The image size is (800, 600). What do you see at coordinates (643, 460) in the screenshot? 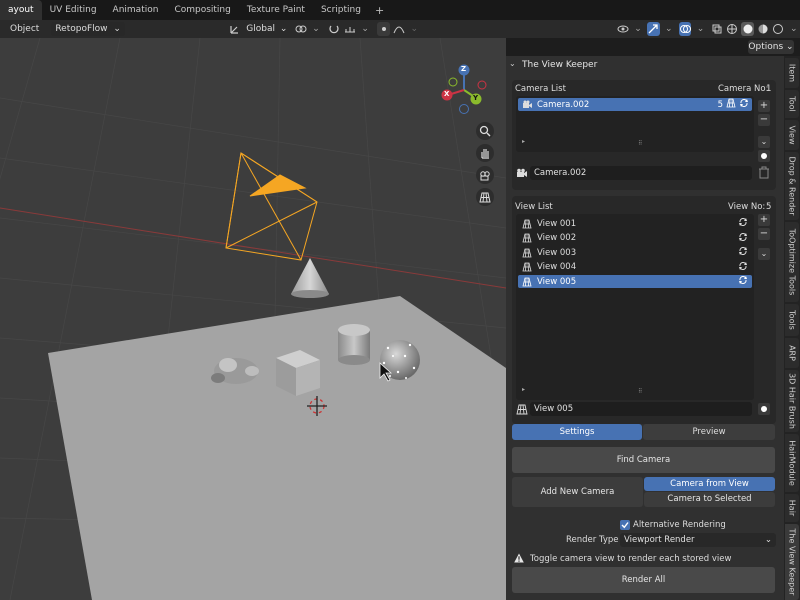
I see `find-camera-button: Find Camera` at bounding box center [643, 460].